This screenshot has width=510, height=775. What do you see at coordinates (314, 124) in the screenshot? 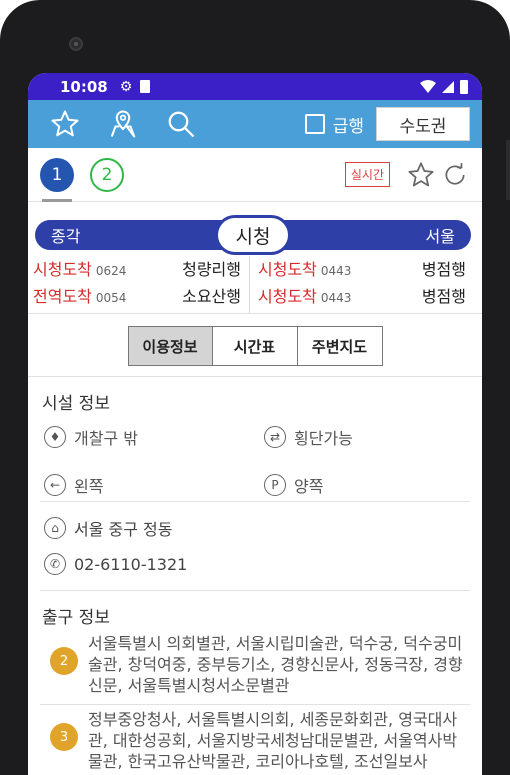
I see `express-checkbox` at bounding box center [314, 124].